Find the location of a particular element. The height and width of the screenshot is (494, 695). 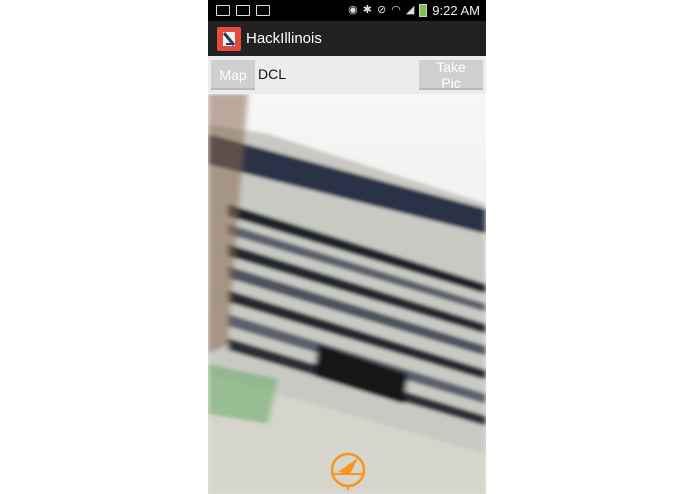

app-logo-icon is located at coordinates (229, 38).